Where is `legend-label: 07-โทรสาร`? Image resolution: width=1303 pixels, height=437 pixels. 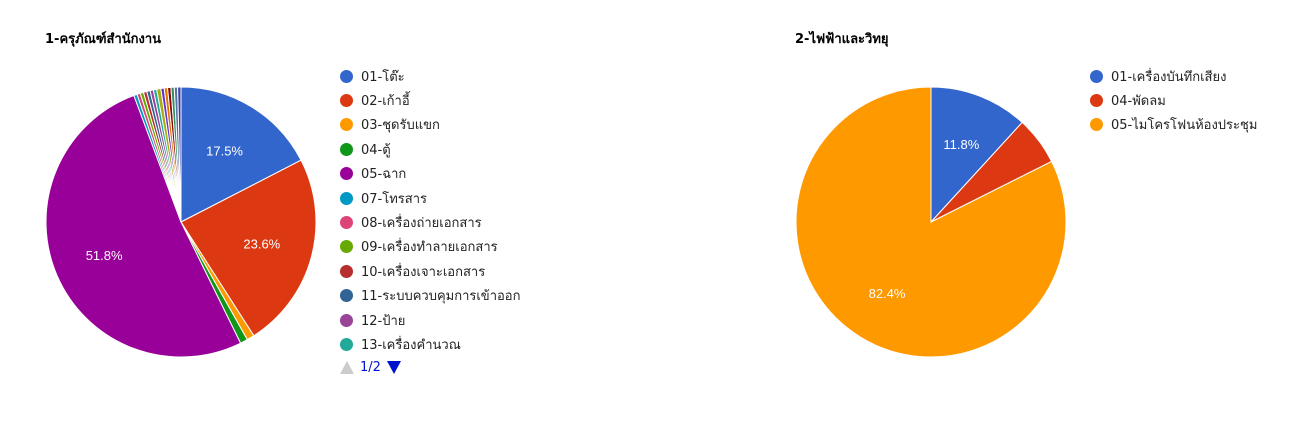 legend-label: 07-โทรสาร is located at coordinates (394, 199).